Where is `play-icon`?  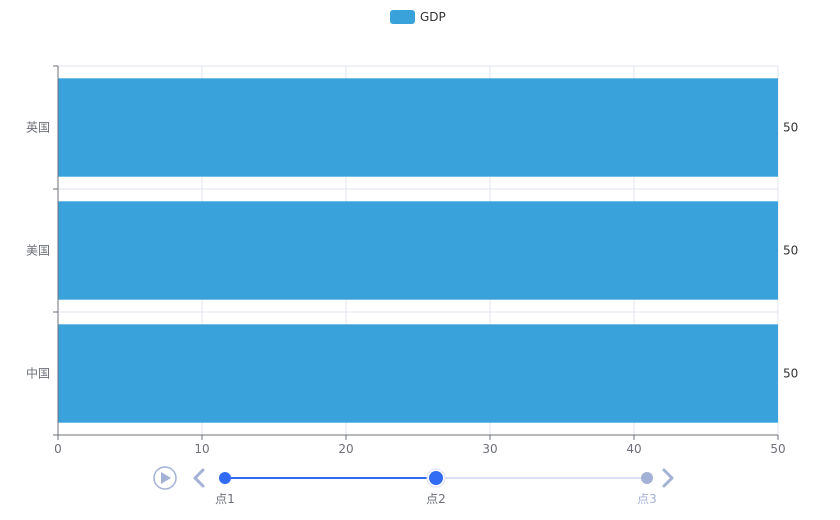 play-icon is located at coordinates (166, 478).